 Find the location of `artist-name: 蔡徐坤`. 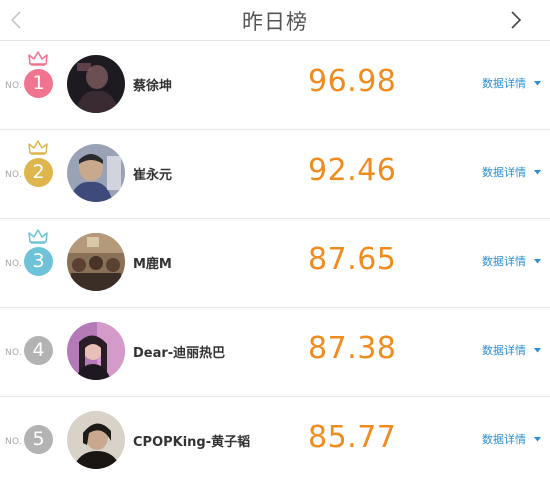

artist-name: 蔡徐坤 is located at coordinates (152, 84).